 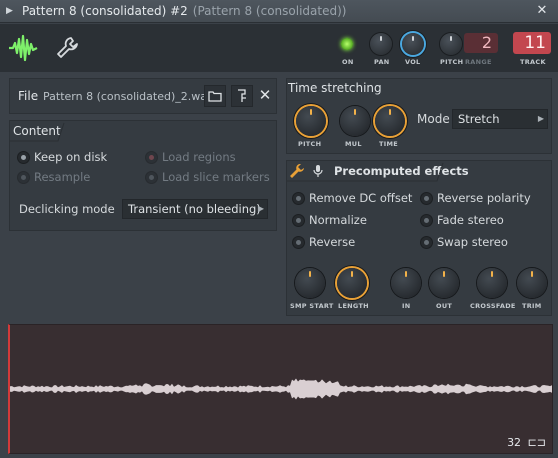 I want to click on channel-on-led, so click(x=347, y=44).